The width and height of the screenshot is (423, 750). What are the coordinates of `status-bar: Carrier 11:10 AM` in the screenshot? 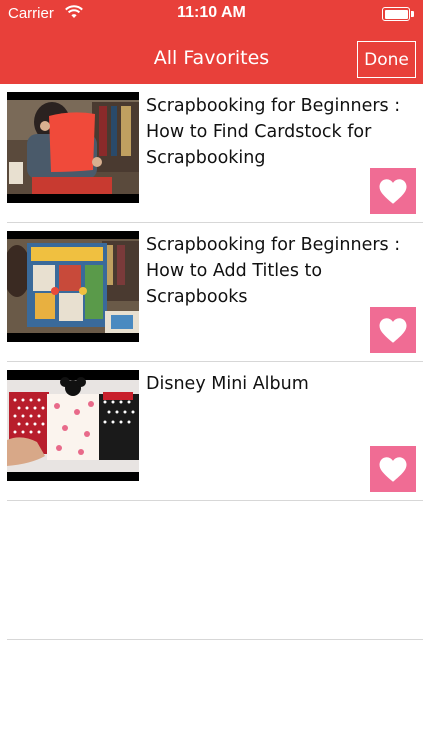 It's located at (211, 14).